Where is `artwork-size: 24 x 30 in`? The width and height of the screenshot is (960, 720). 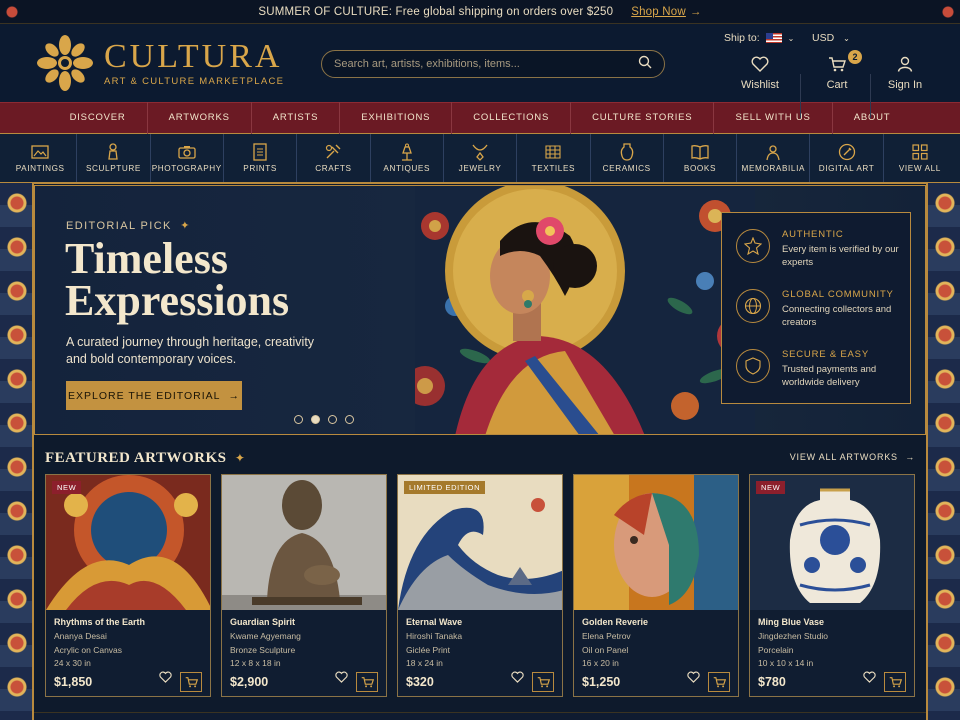
artwork-size: 24 x 30 in is located at coordinates (72, 663).